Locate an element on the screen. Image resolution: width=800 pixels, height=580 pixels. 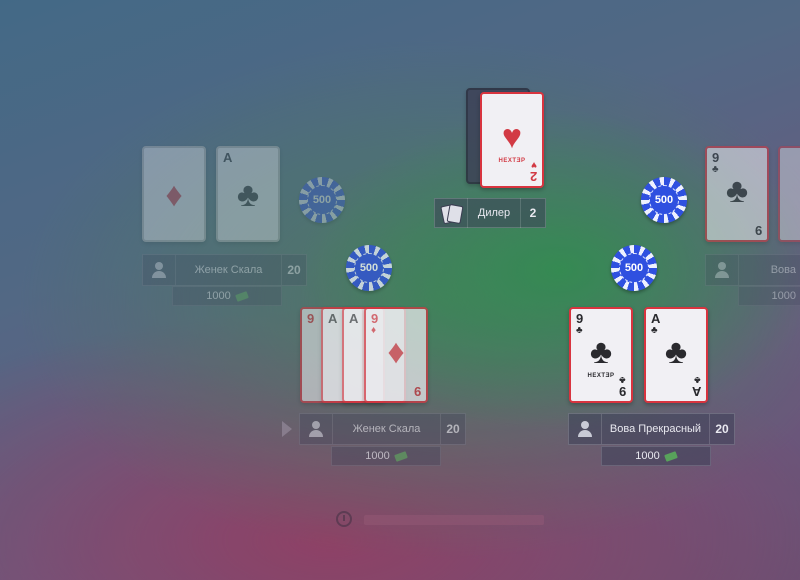
player-card: 9 ♣ ♣ HEXTƎP ♣ 9 is located at coordinates (601, 355).